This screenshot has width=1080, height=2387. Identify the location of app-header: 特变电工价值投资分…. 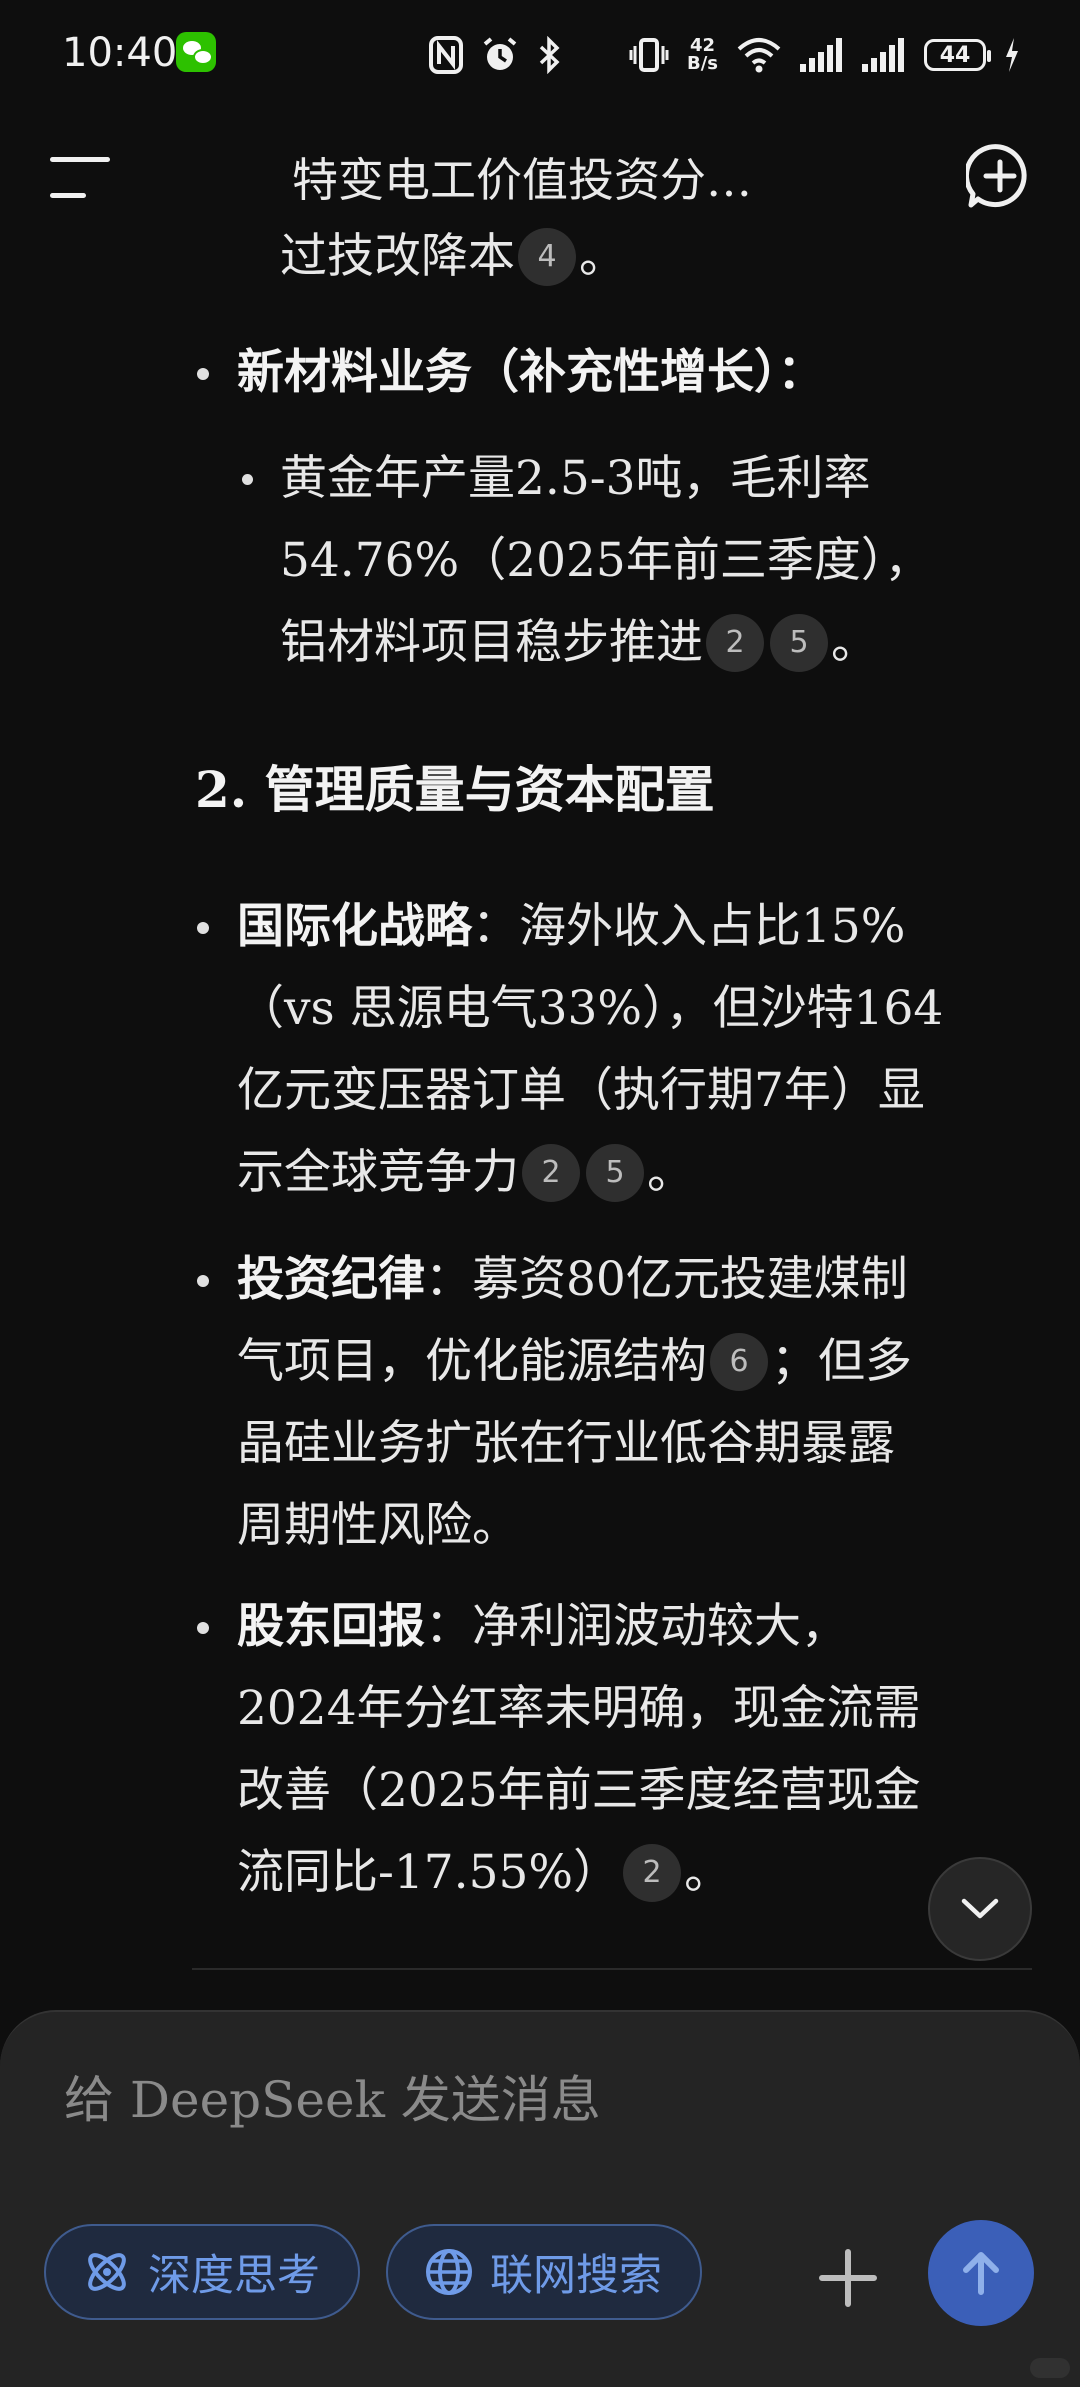
(540, 175).